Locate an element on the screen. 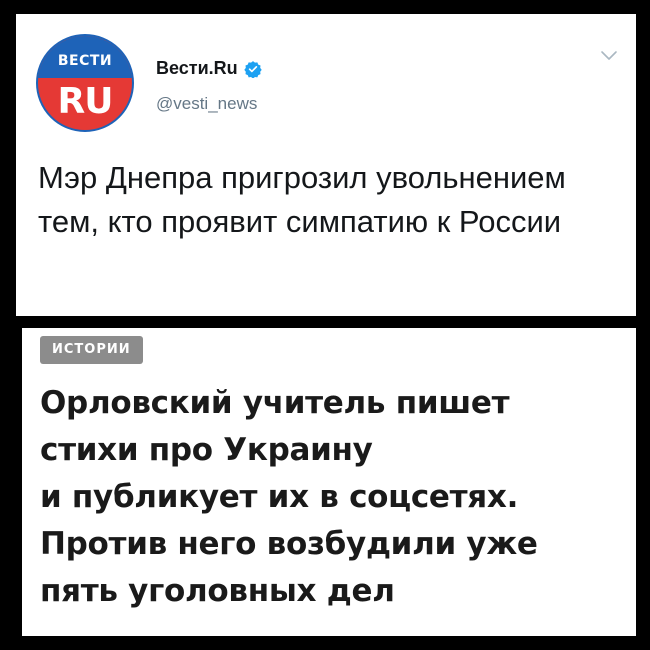 The width and height of the screenshot is (650, 650). story-category-badge: ИСТОРИИ is located at coordinates (91, 350).